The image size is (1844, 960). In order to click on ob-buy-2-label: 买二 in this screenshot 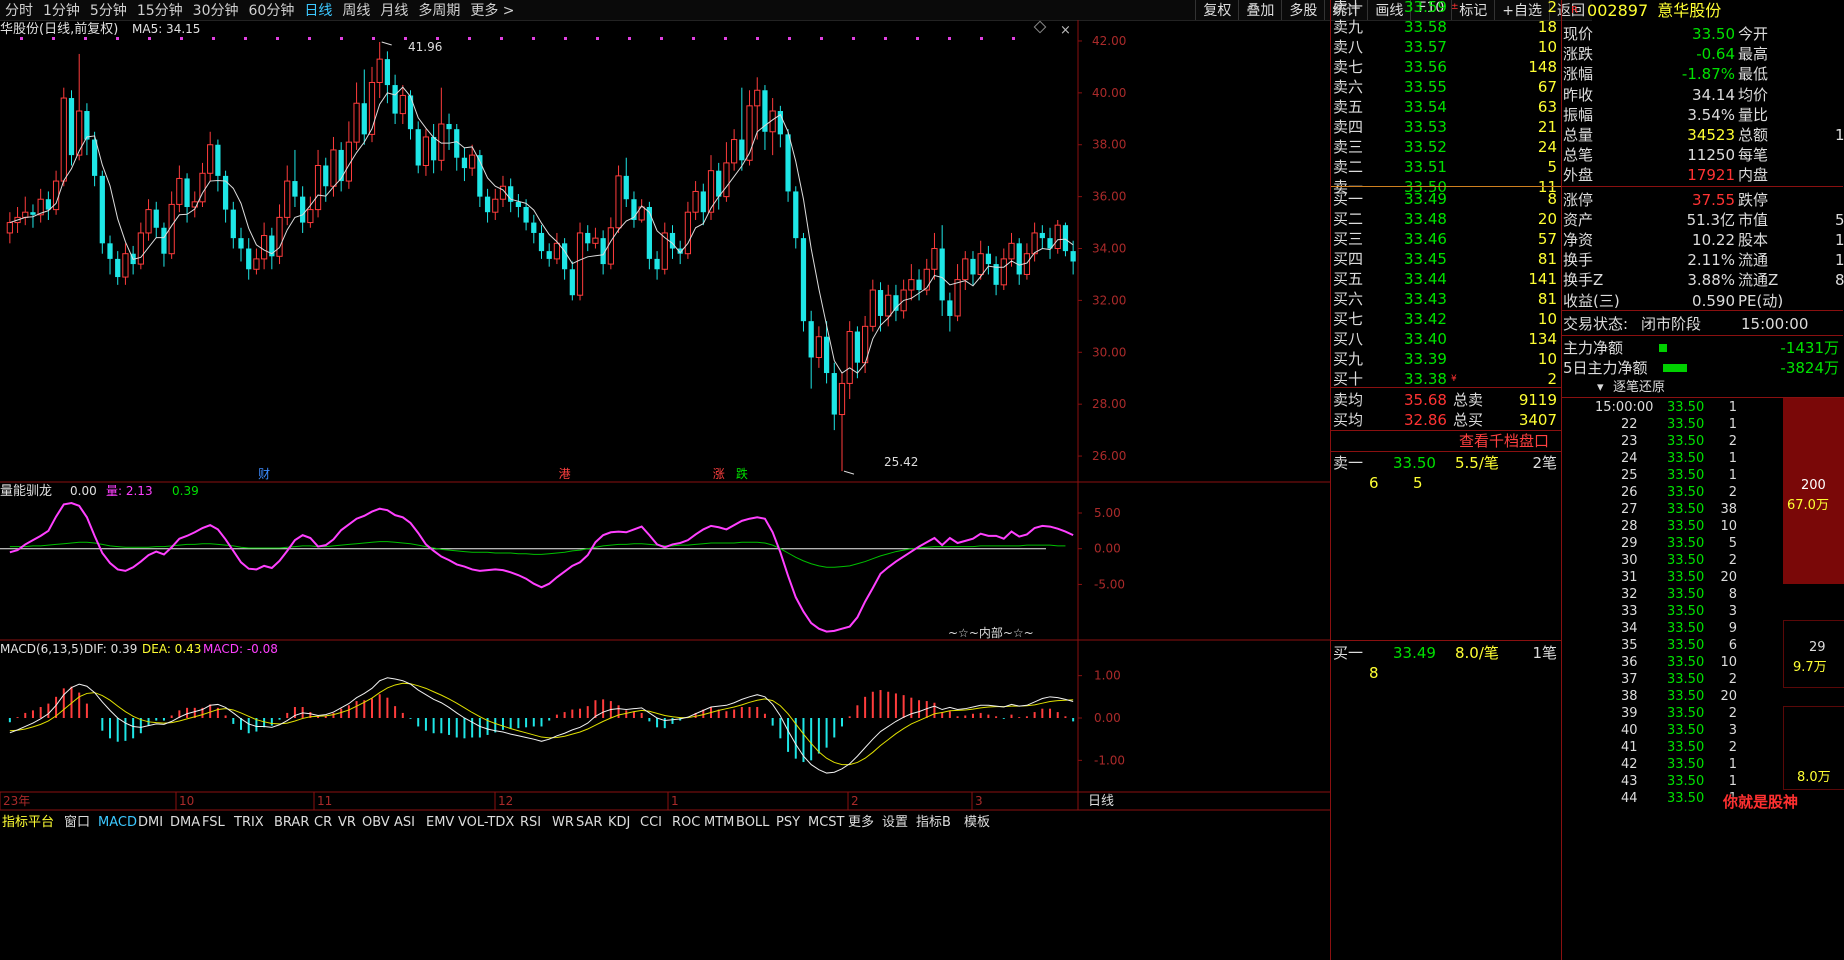, I will do `click(1348, 219)`.